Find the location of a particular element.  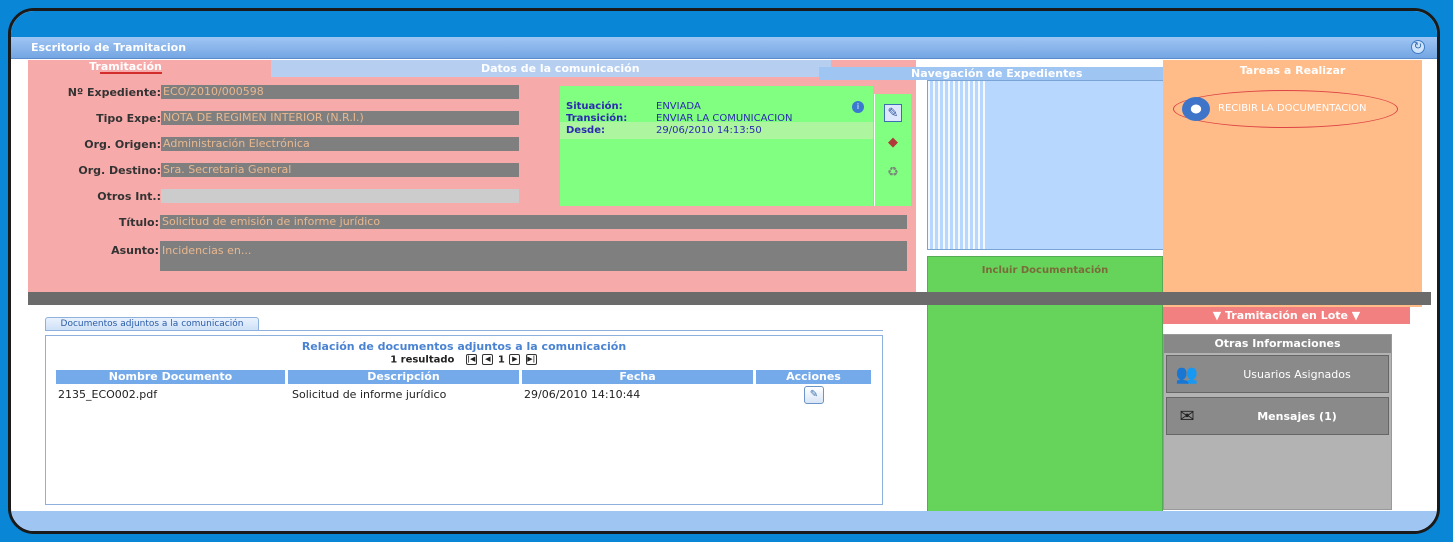

gear-icon is located at coordinates (1196, 109).